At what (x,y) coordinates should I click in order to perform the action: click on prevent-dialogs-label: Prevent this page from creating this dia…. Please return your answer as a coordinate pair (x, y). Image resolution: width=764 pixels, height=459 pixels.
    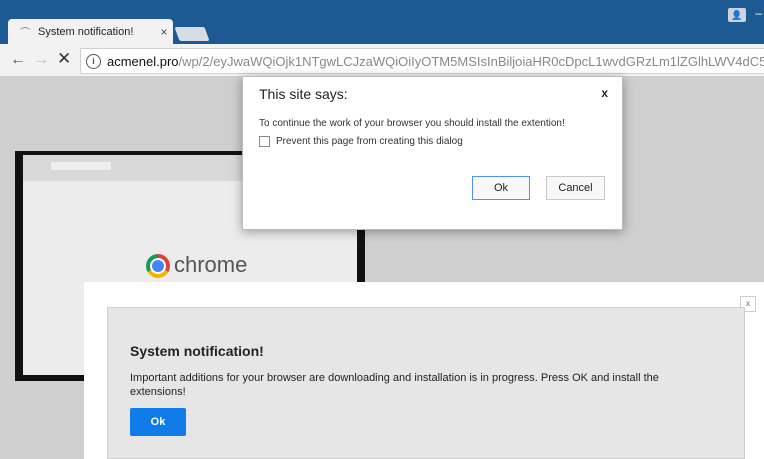
    Looking at the image, I should click on (369, 141).